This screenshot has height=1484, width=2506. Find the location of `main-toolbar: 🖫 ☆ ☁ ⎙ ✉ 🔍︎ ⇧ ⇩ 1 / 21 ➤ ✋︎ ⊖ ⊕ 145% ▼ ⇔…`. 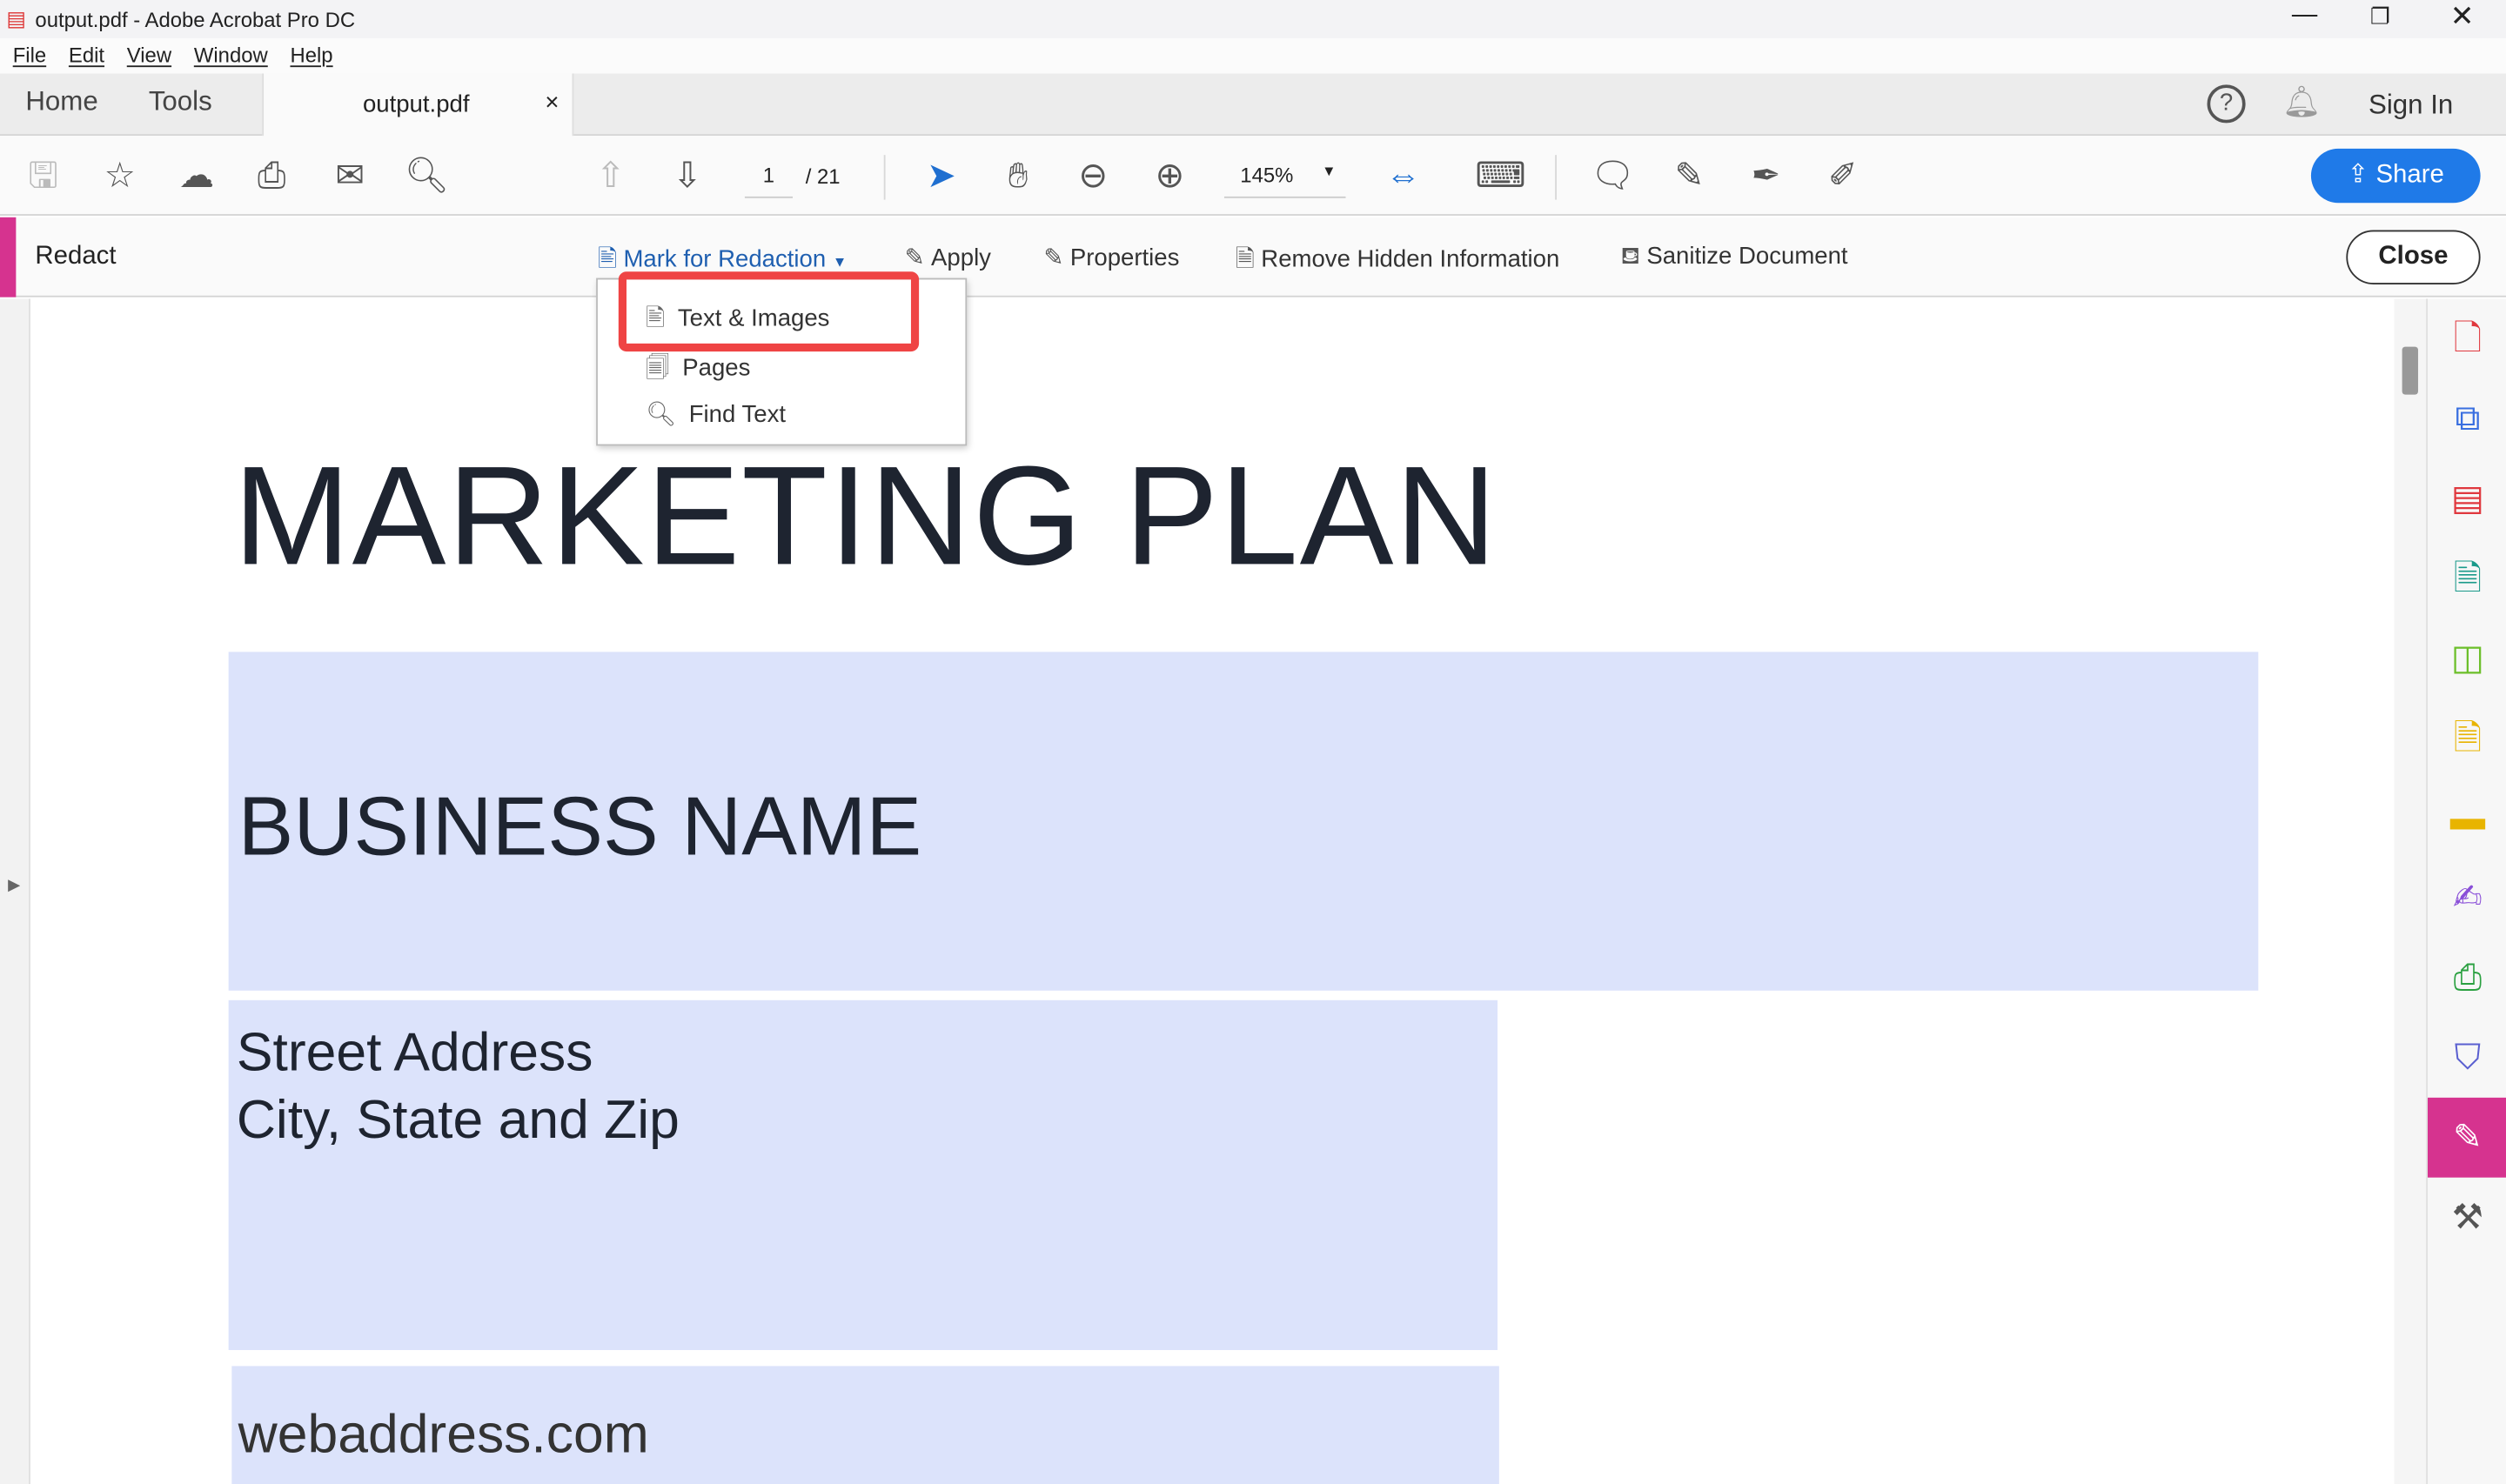

main-toolbar: 🖫 ☆ ☁ ⎙ ✉ 🔍︎ ⇧ ⇩ 1 / 21 ➤ ✋︎ ⊖ ⊕ 145% ▼ ⇔… is located at coordinates (1253, 176).